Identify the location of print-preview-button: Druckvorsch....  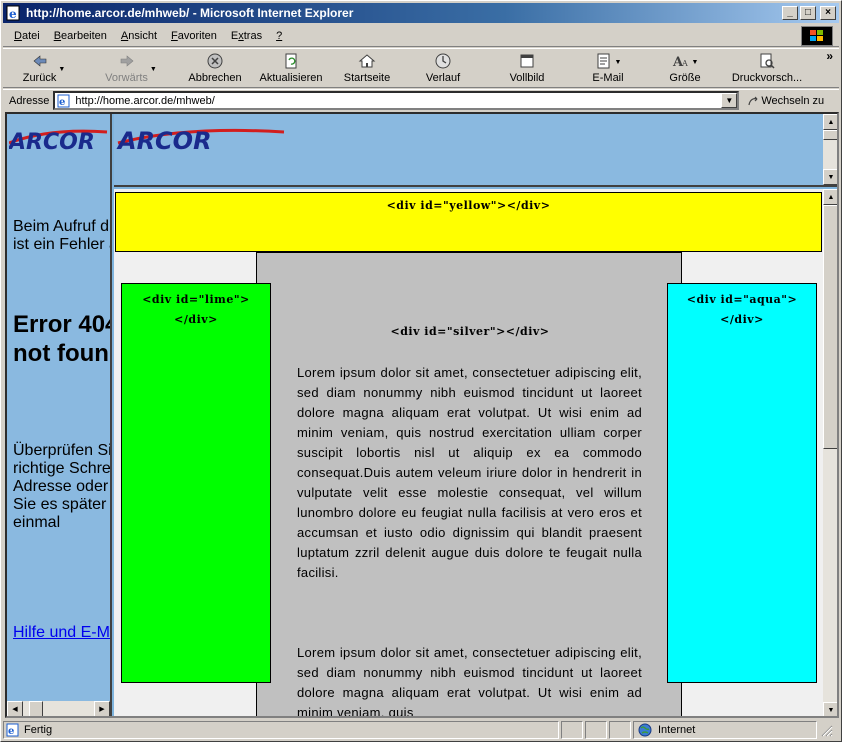
(767, 68).